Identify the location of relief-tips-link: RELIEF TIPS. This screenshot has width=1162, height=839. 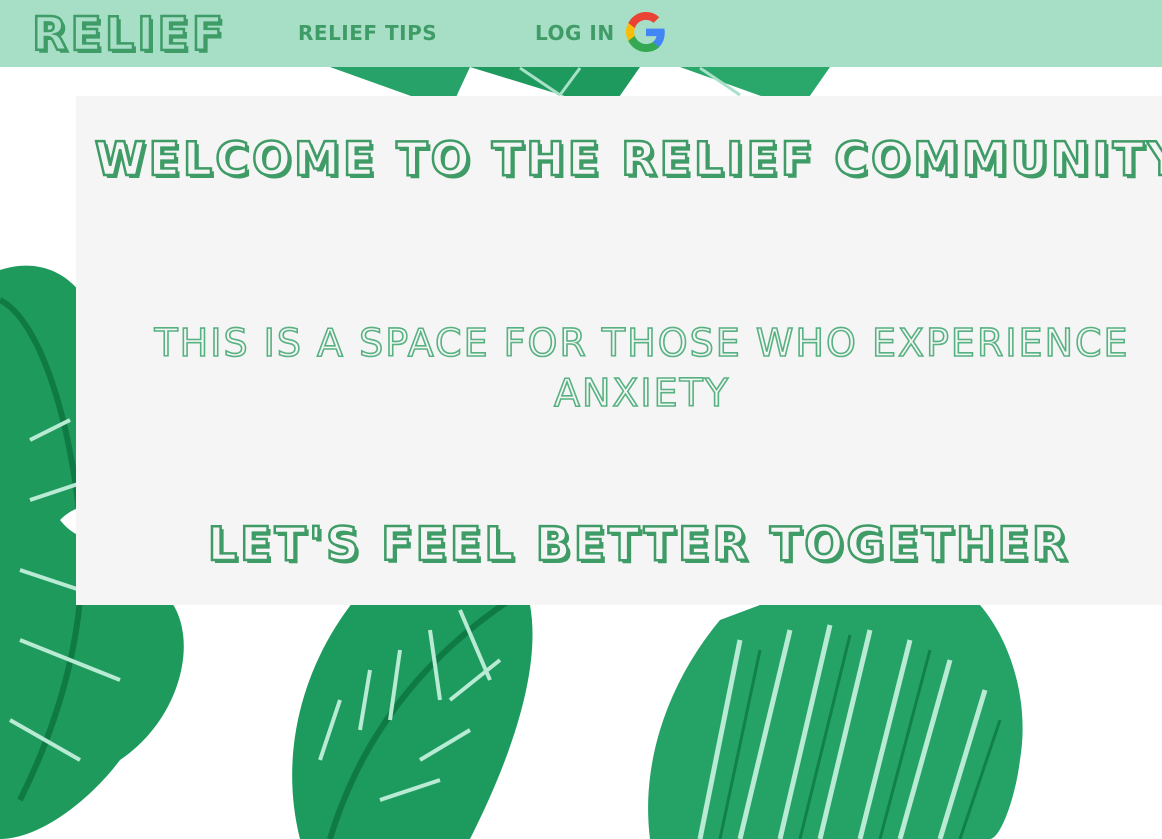
(367, 33).